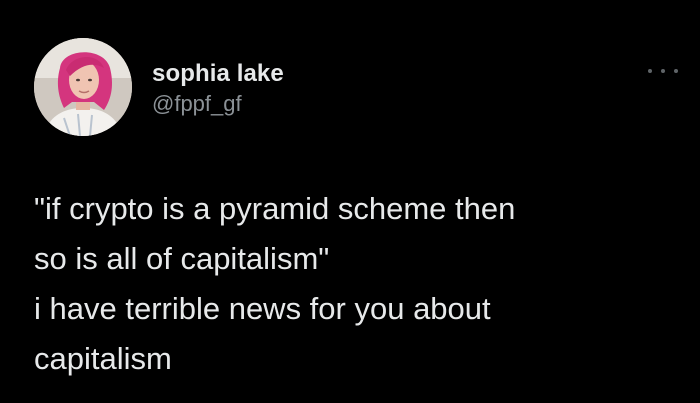 The image size is (700, 403). I want to click on tweet-text-line: i have terrible news for you about, so click(262, 308).